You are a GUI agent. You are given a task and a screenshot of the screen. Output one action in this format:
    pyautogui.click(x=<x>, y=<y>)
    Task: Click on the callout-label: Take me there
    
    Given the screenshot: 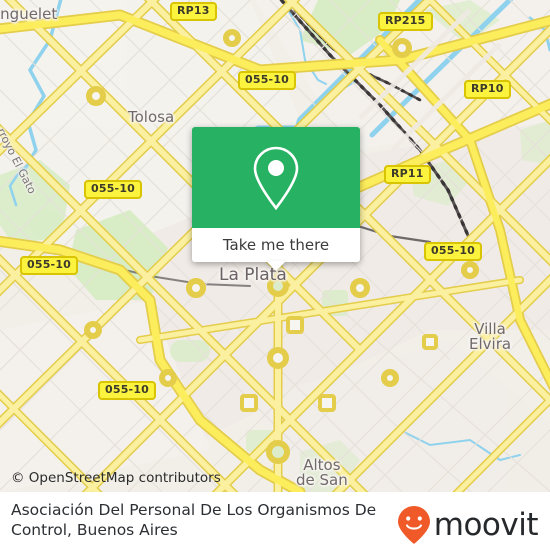 What is the action you would take?
    pyautogui.click(x=276, y=245)
    